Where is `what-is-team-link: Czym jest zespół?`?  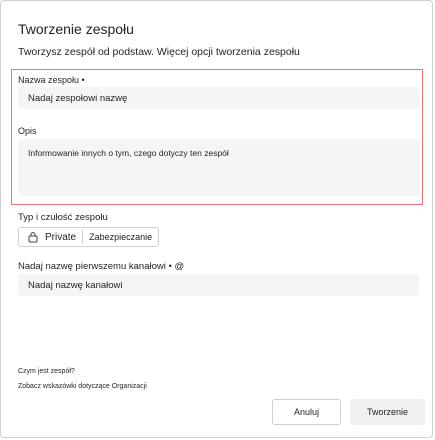
what-is-team-link: Czym jest zespół? is located at coordinates (46, 371).